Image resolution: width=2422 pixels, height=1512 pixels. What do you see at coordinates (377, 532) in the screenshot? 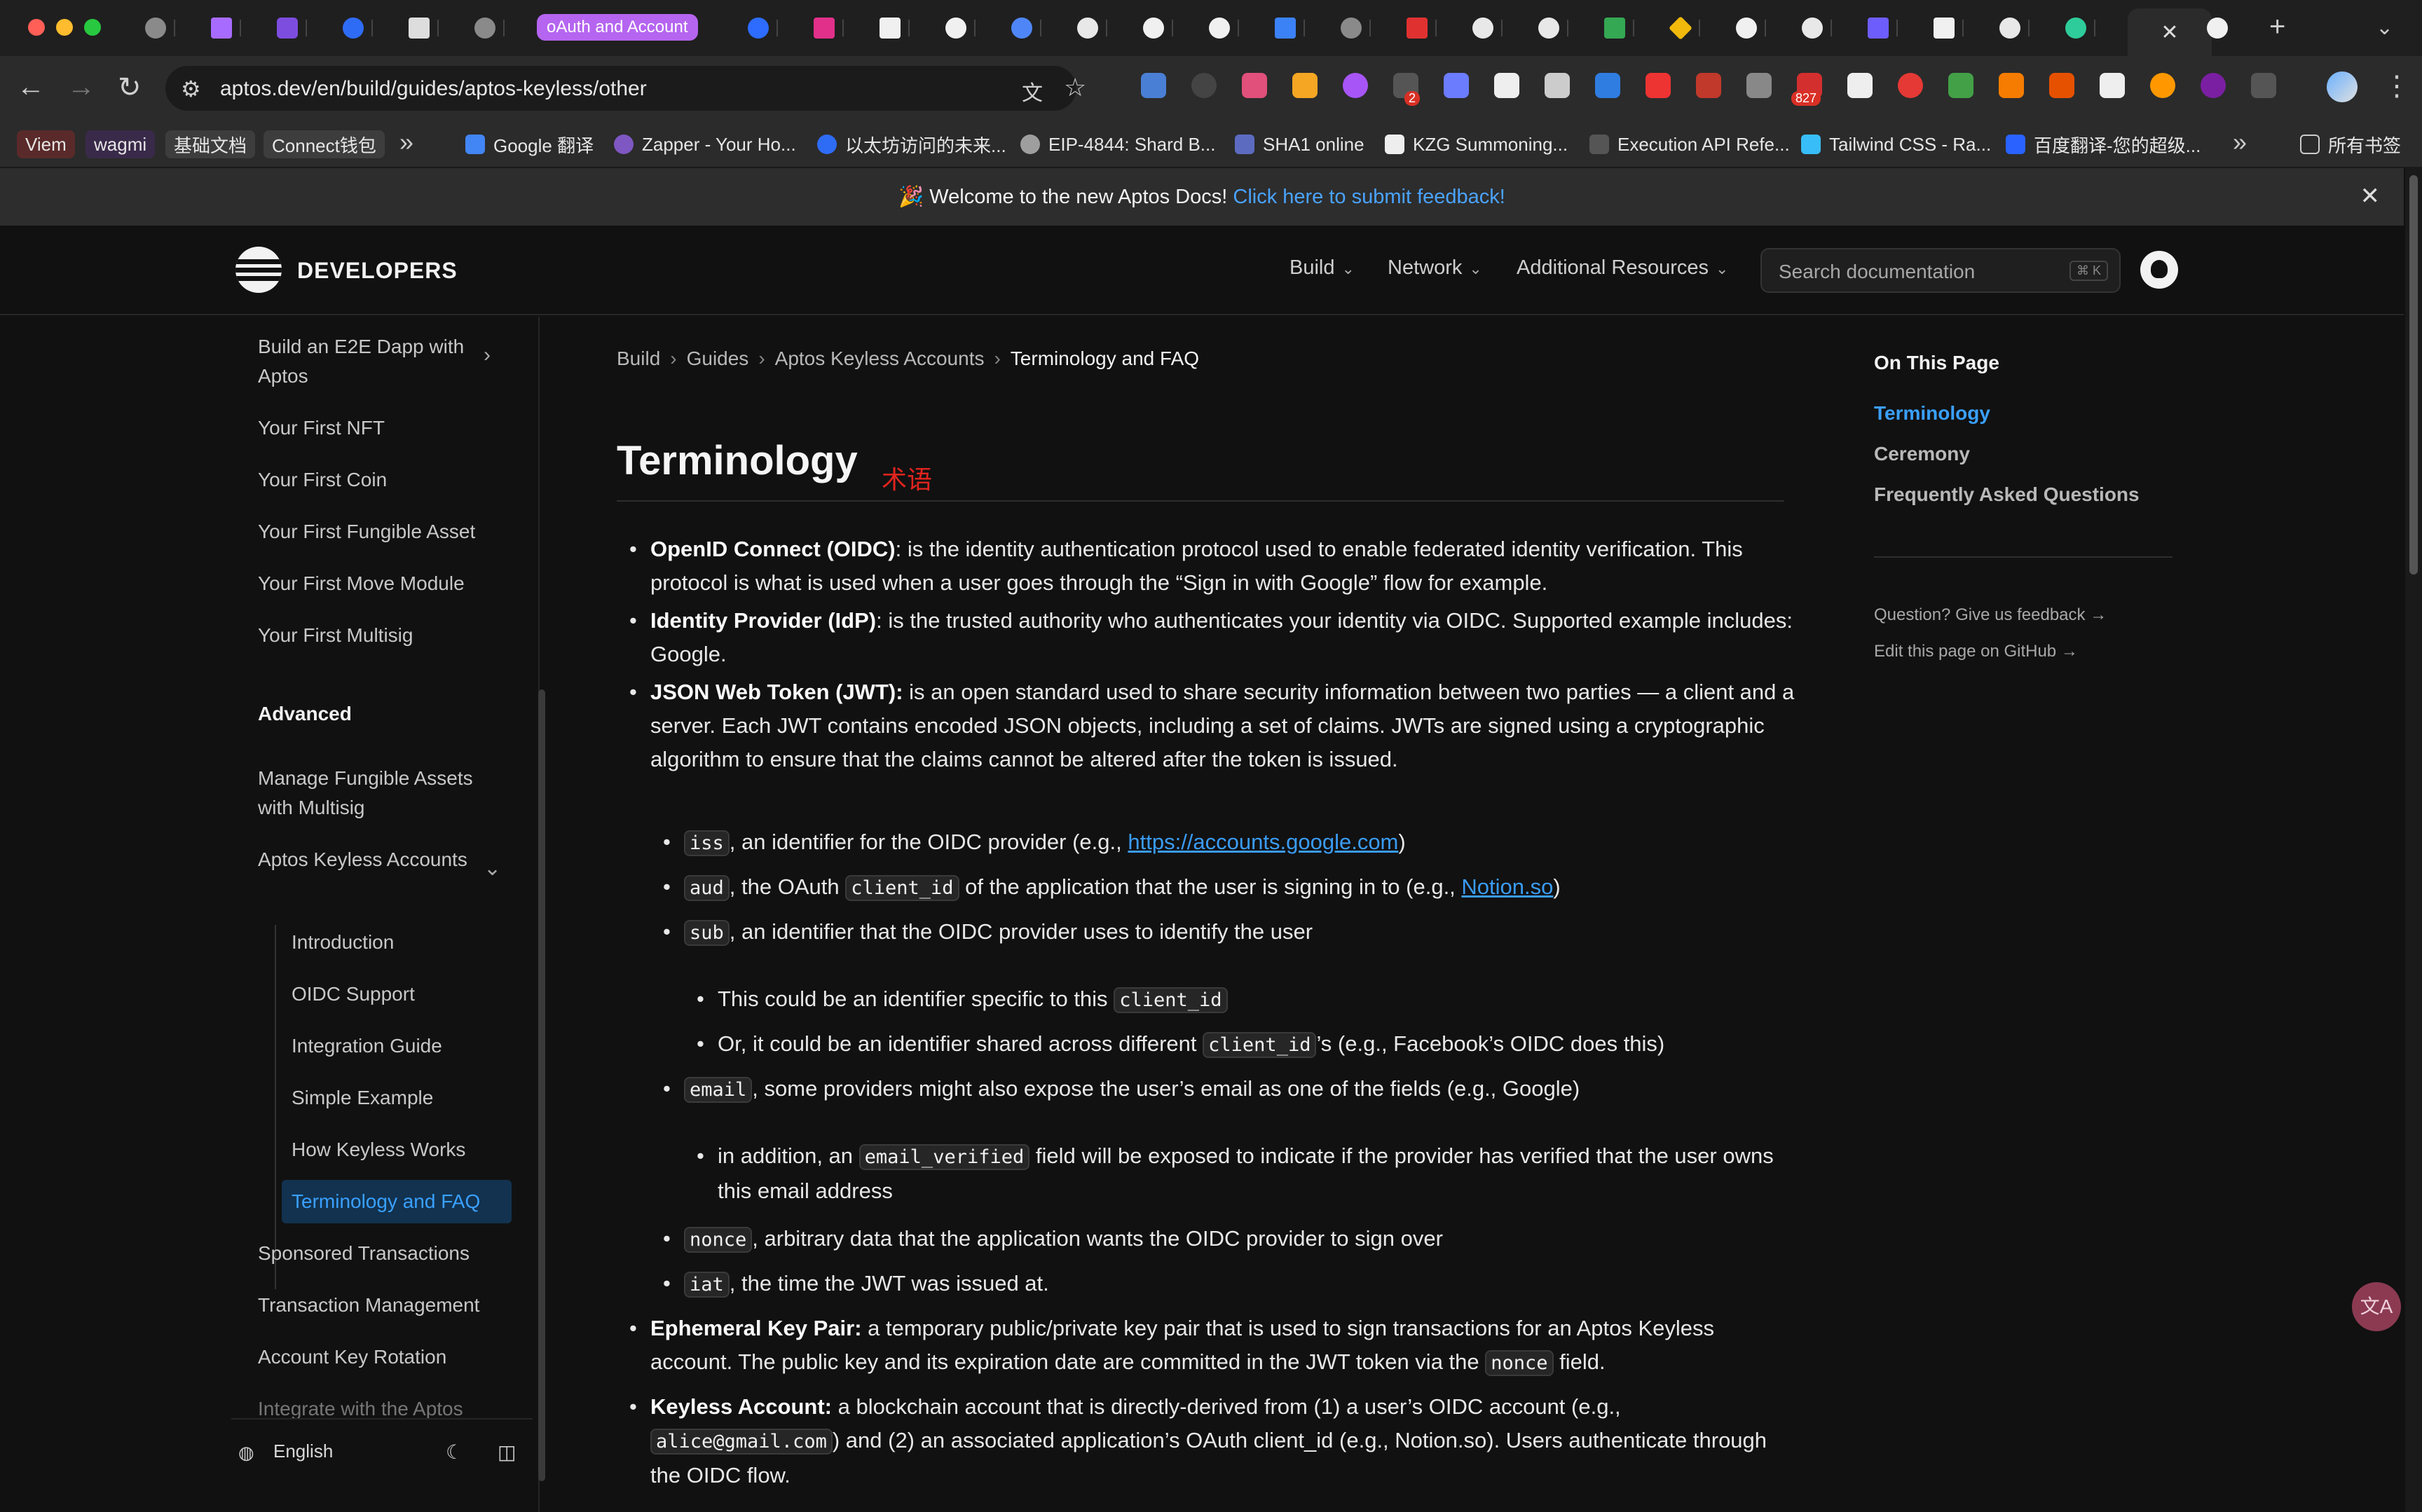
I see `sidebar-item-first-fungible-asset: Your First Fungible Asset` at bounding box center [377, 532].